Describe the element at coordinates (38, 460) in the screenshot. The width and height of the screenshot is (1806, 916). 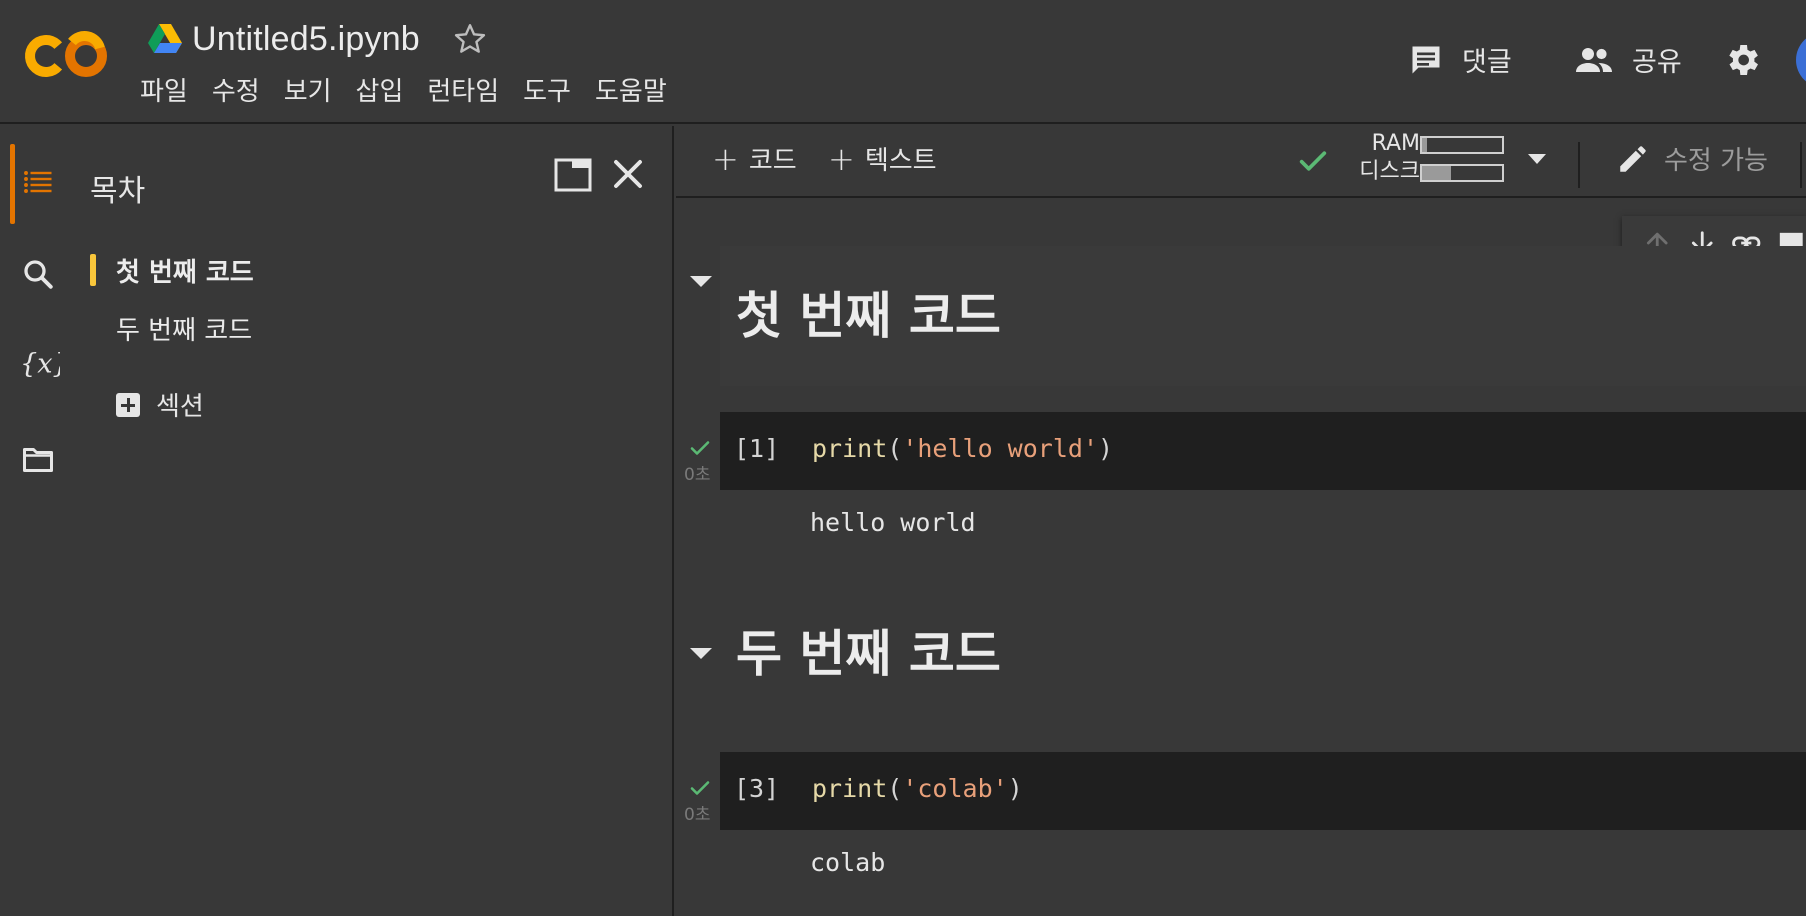
I see `folder-icon` at that location.